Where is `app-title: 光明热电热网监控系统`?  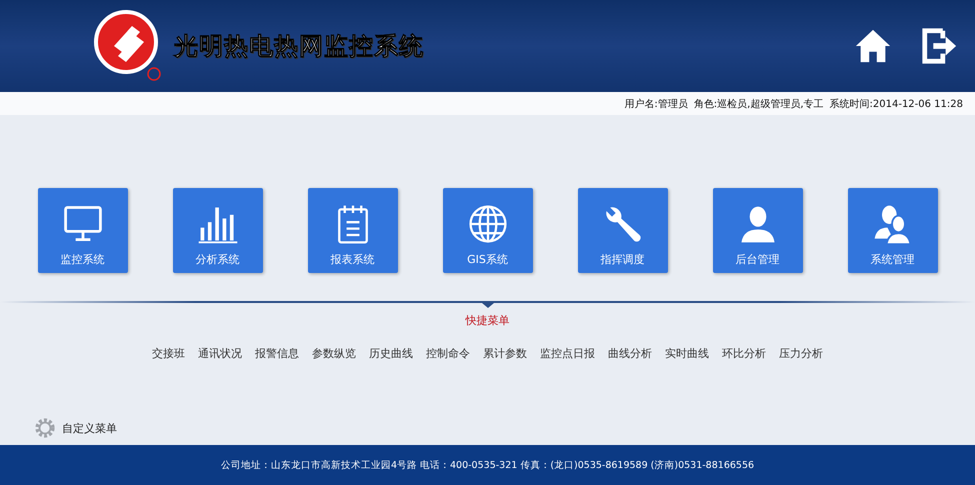 app-title: 光明热电热网监控系统 is located at coordinates (299, 46).